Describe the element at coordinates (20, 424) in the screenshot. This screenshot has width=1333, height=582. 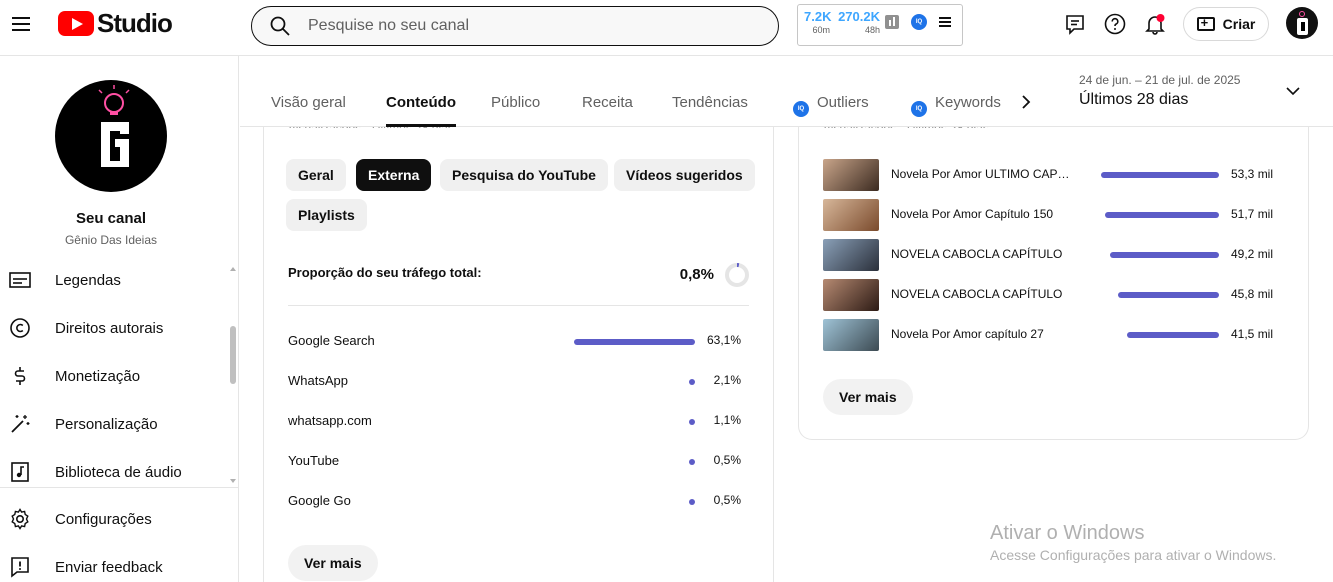
I see `magic-wand-icon` at that location.